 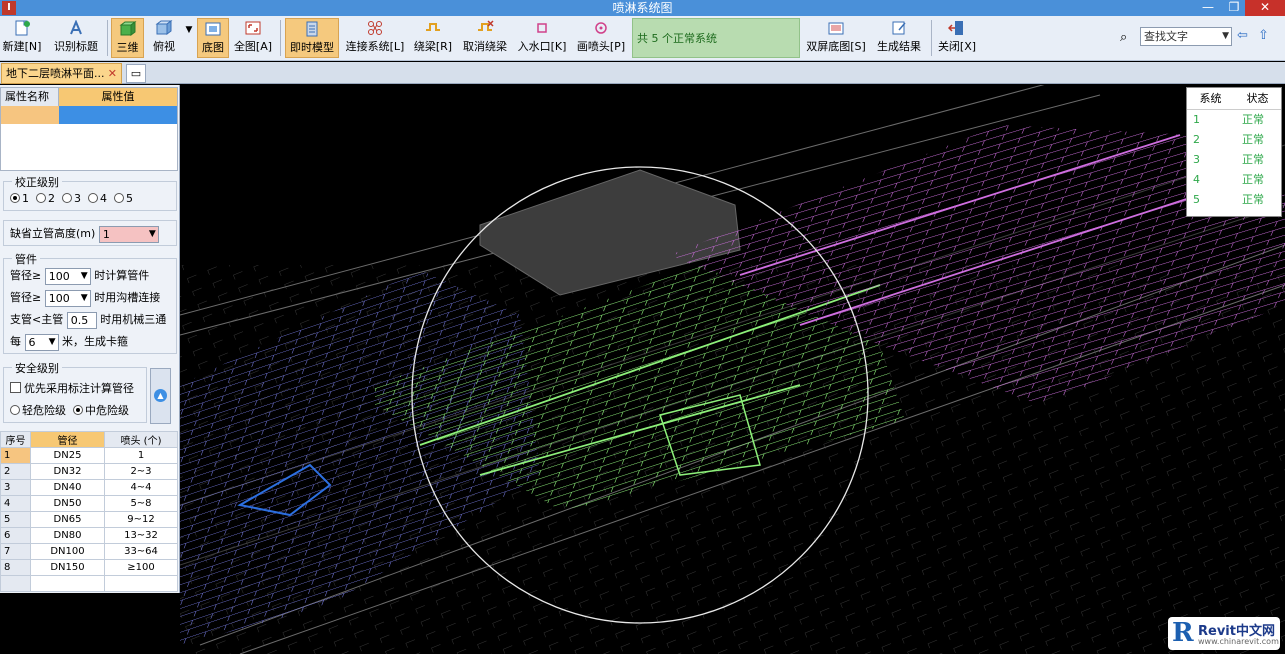 What do you see at coordinates (38, 410) in the screenshot?
I see `light-hazard-radio: 轻危险级` at bounding box center [38, 410].